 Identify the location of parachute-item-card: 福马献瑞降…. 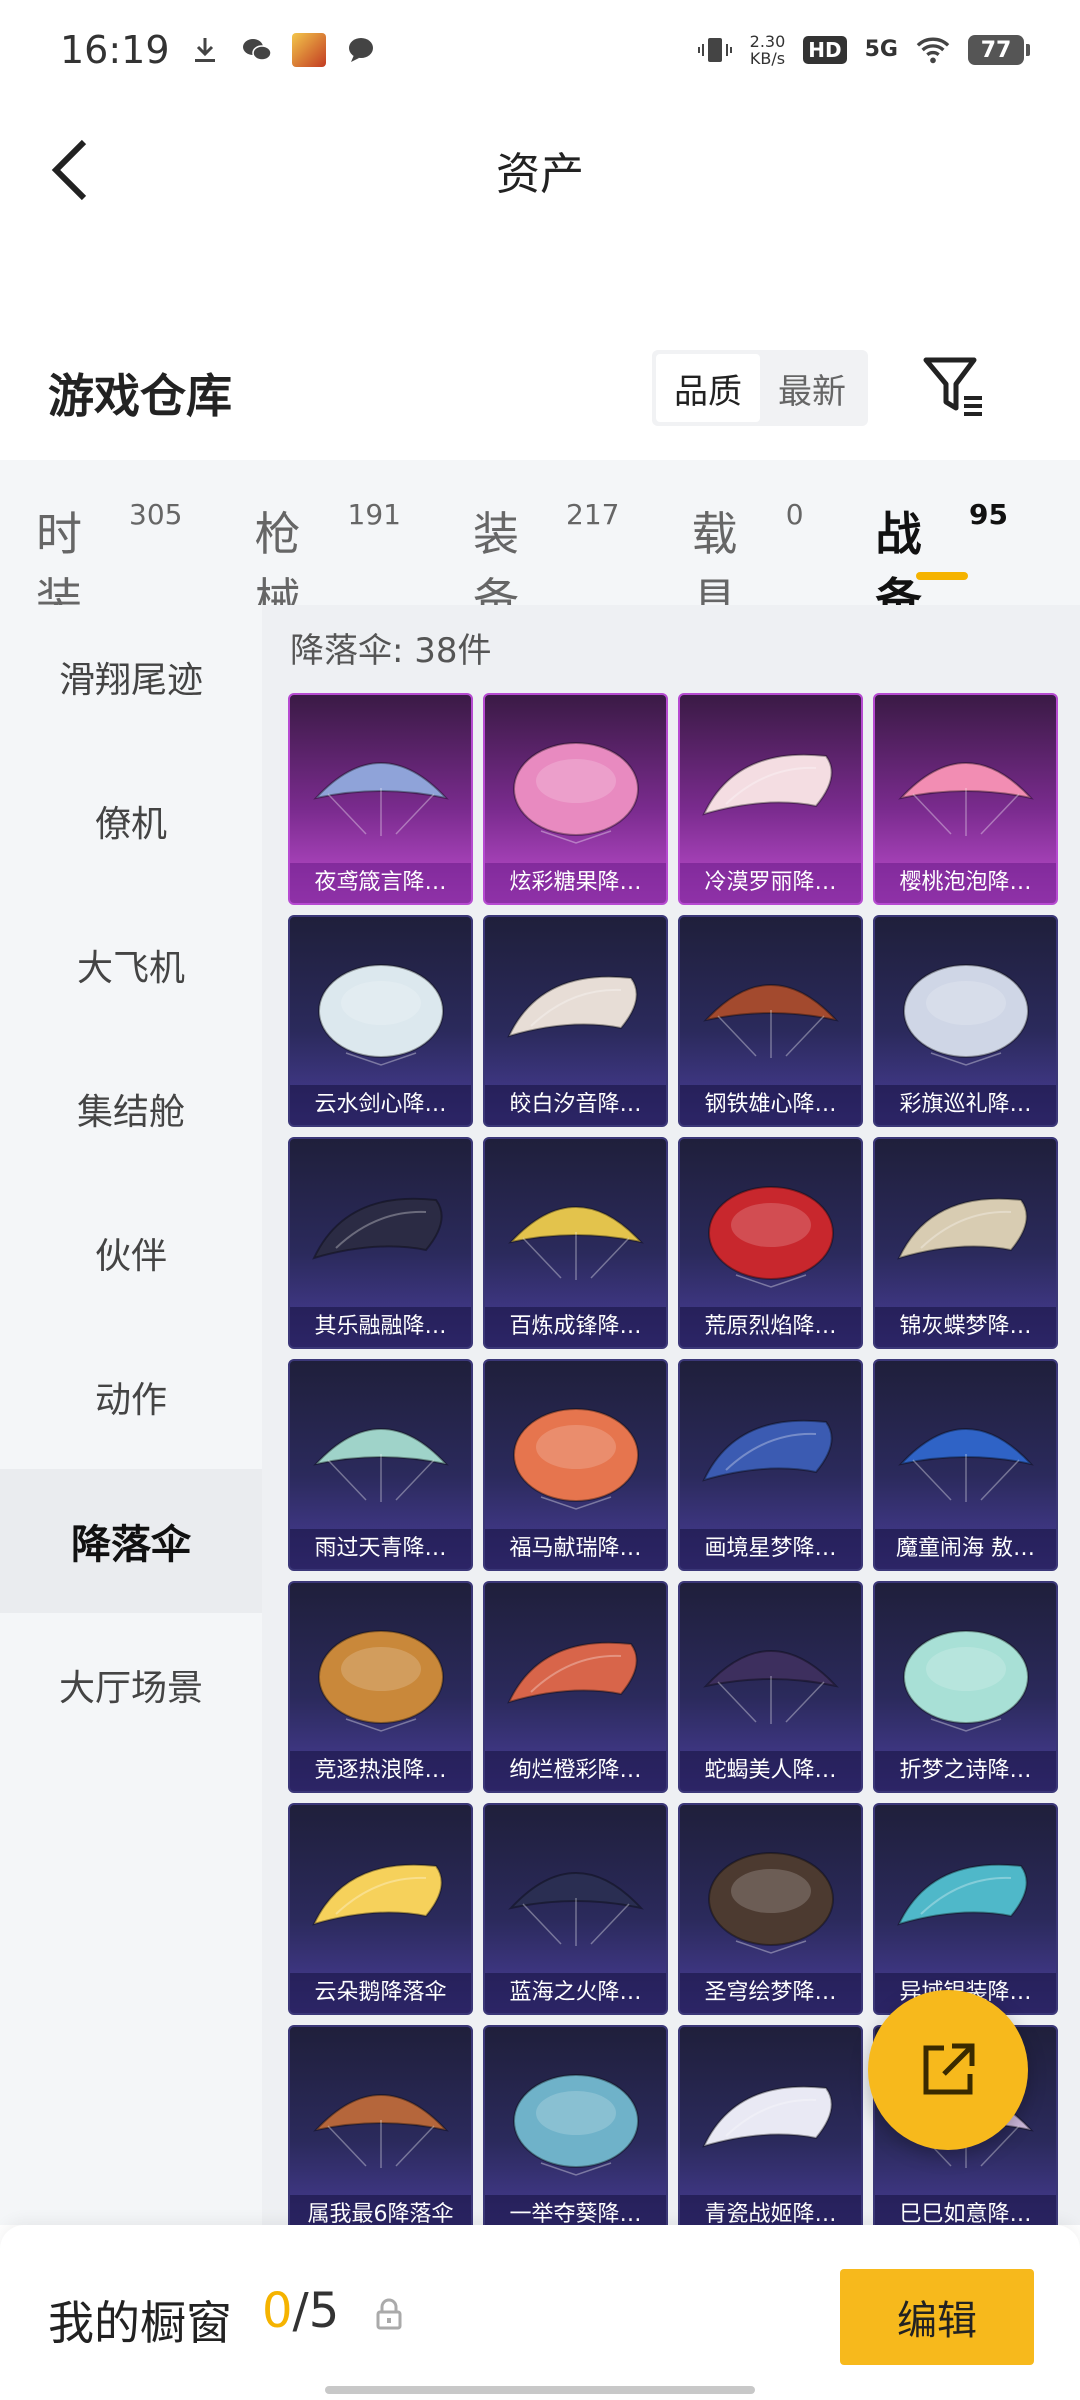
(575, 1465).